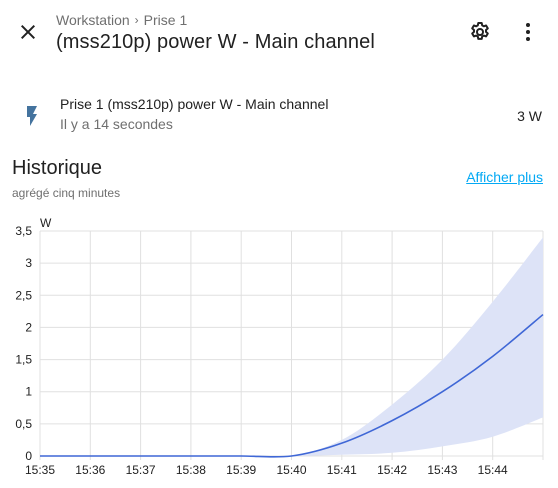 The width and height of the screenshot is (558, 488). What do you see at coordinates (93, 20) in the screenshot?
I see `breadcrumb-item-area: Workstation` at bounding box center [93, 20].